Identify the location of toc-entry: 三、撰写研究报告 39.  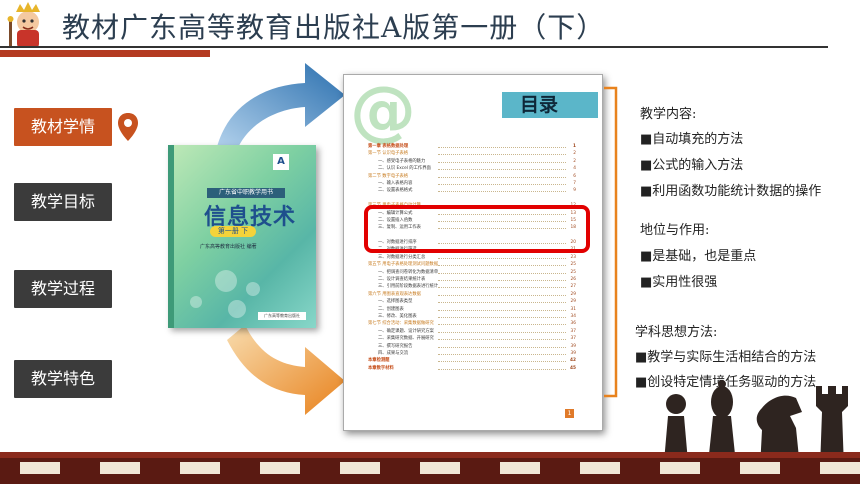
(472, 346).